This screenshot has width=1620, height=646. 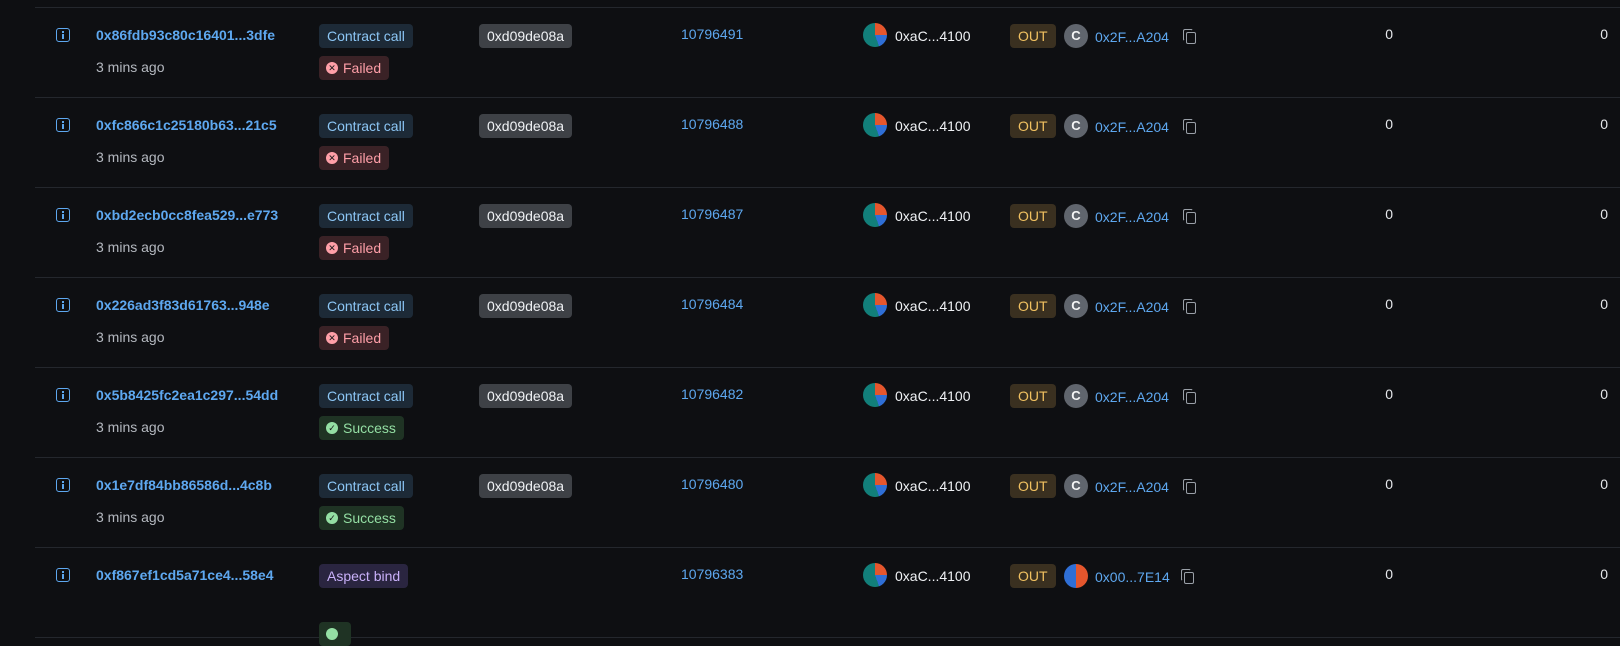 I want to click on tx-status-label: Success, so click(x=369, y=518).